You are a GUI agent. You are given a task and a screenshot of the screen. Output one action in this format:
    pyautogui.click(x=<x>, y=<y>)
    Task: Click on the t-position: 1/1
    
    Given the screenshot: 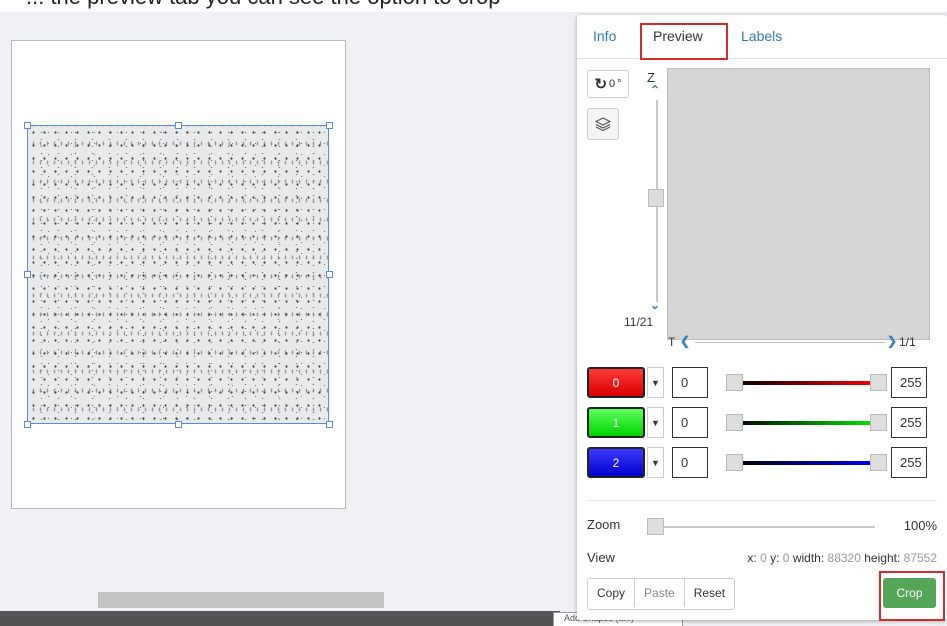 What is the action you would take?
    pyautogui.click(x=907, y=342)
    